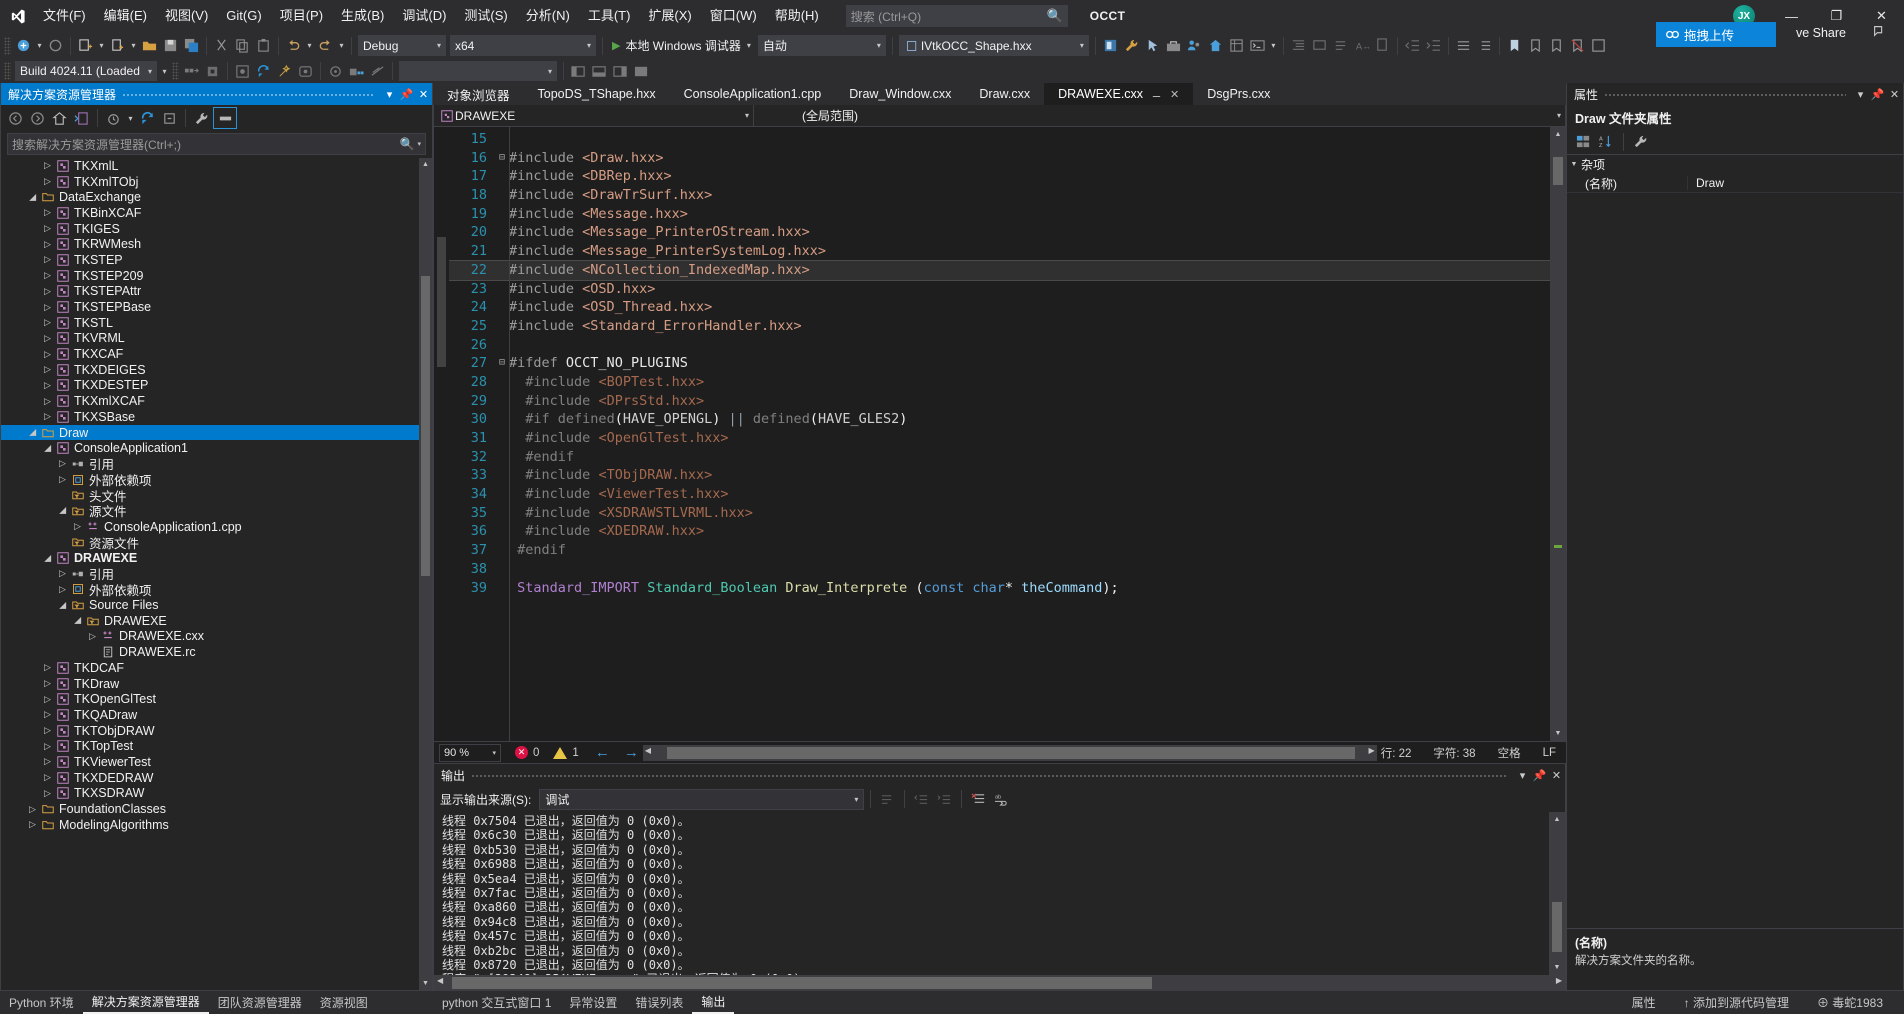 The width and height of the screenshot is (1904, 1014). What do you see at coordinates (478, 71) in the screenshot?
I see `find-combo: ▾` at bounding box center [478, 71].